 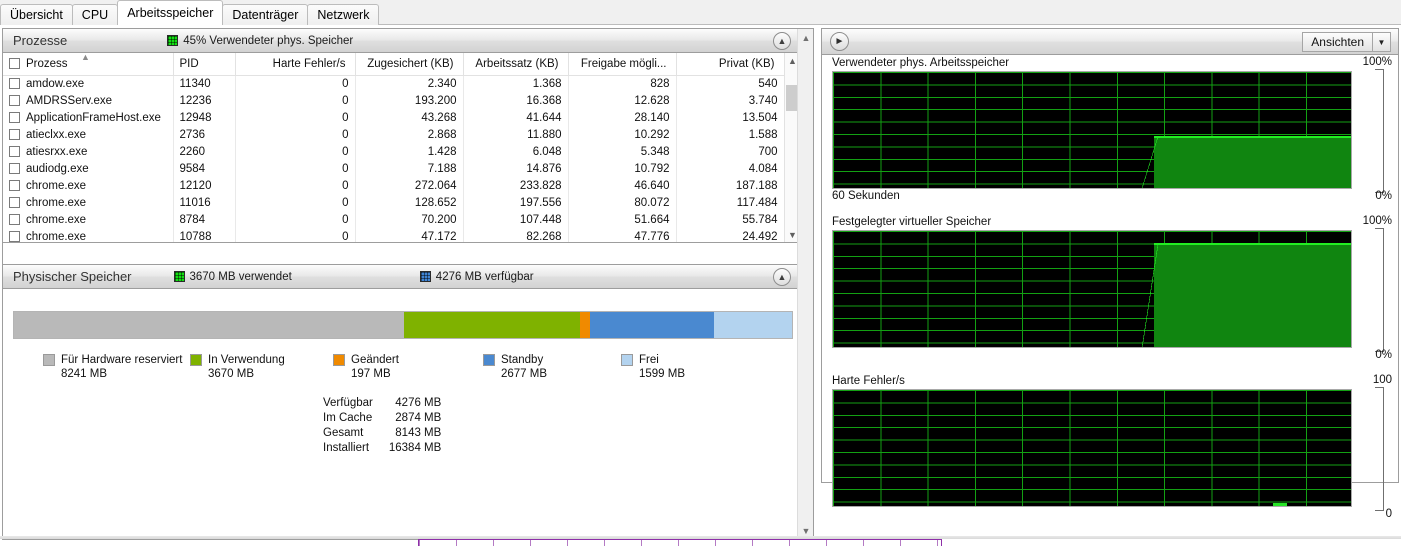 What do you see at coordinates (348, 418) in the screenshot?
I see `stat-label: Im Cache` at bounding box center [348, 418].